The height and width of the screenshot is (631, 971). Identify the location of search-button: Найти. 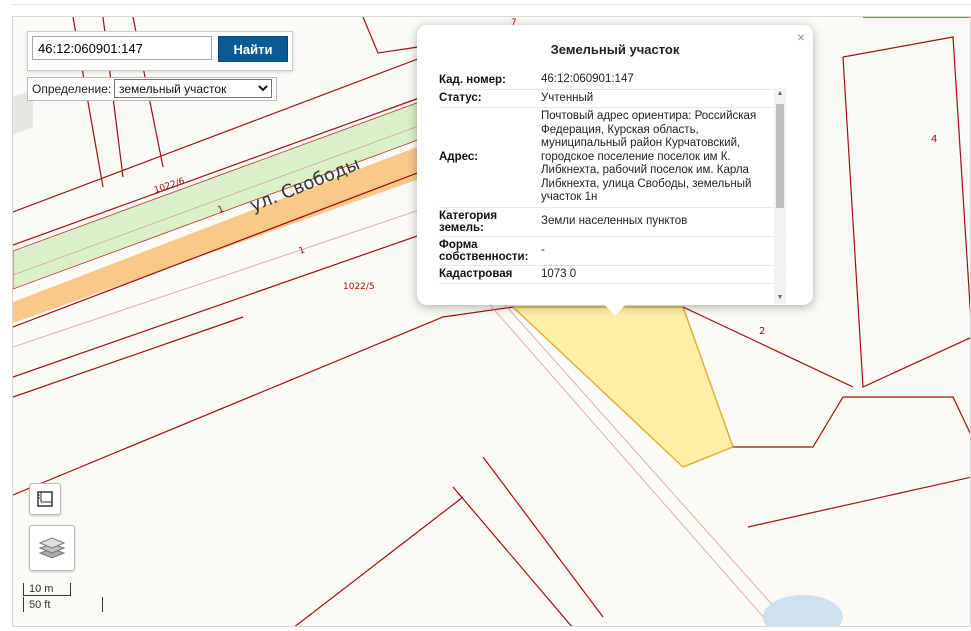
(253, 49).